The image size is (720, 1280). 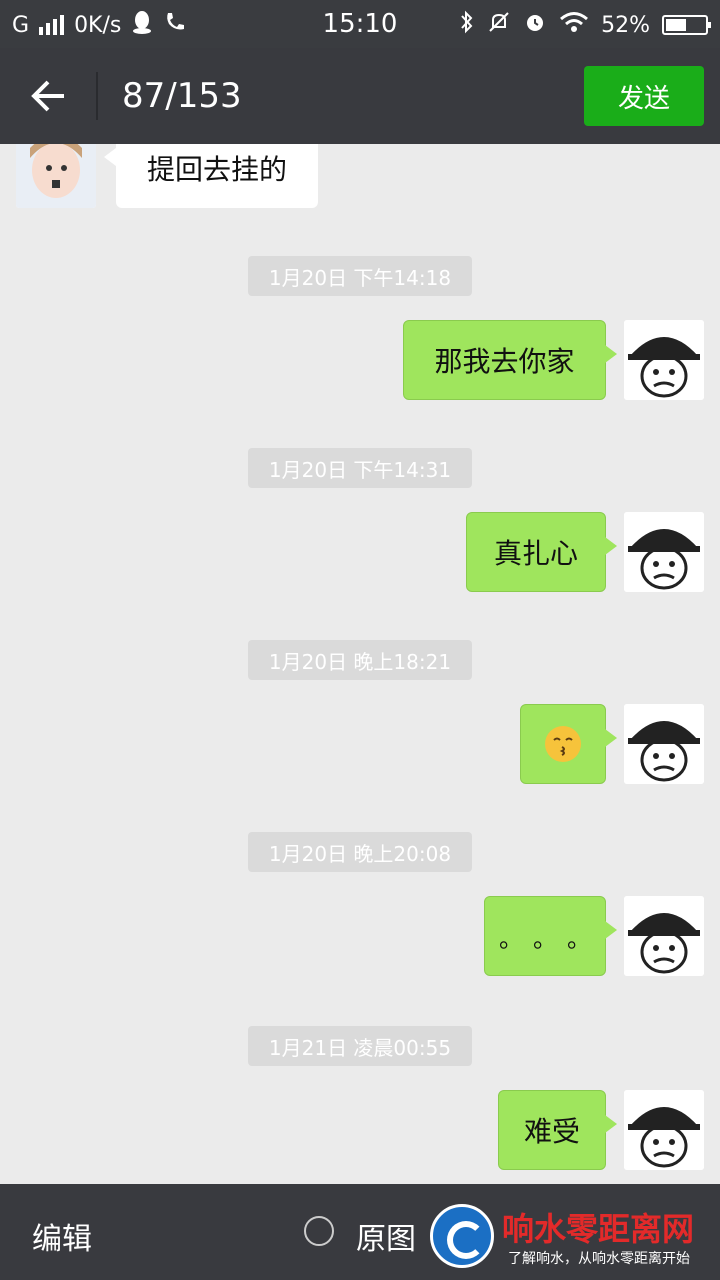 I want to click on watermark: 响水零距离网 了解响水，从响水零距离开始, so click(x=575, y=1240).